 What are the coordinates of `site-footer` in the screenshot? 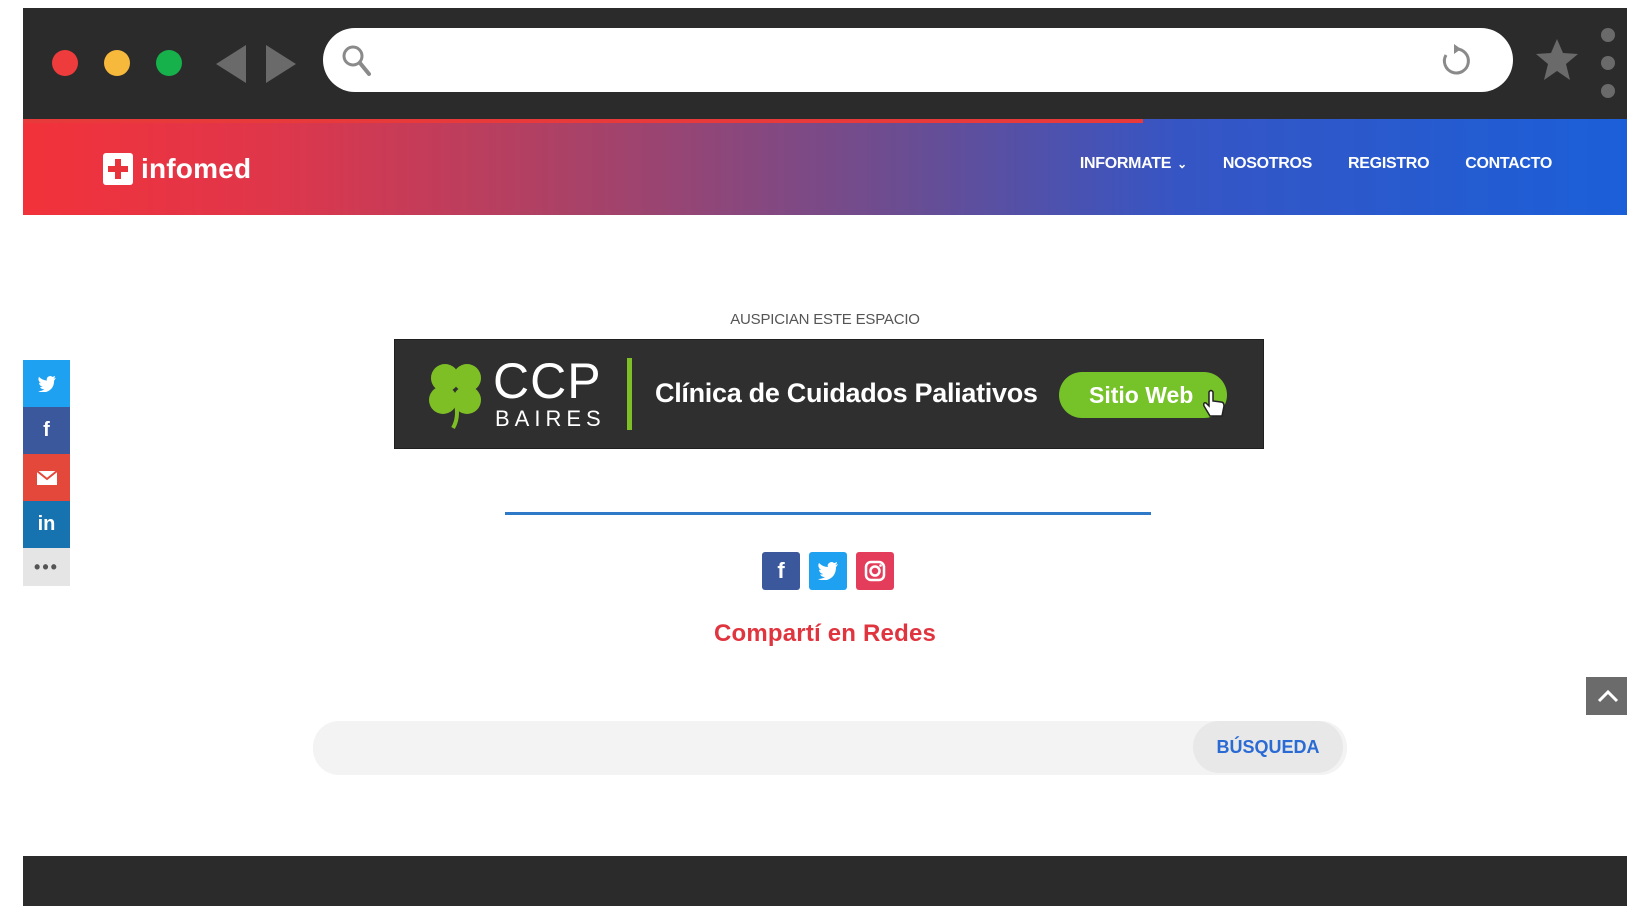 It's located at (825, 881).